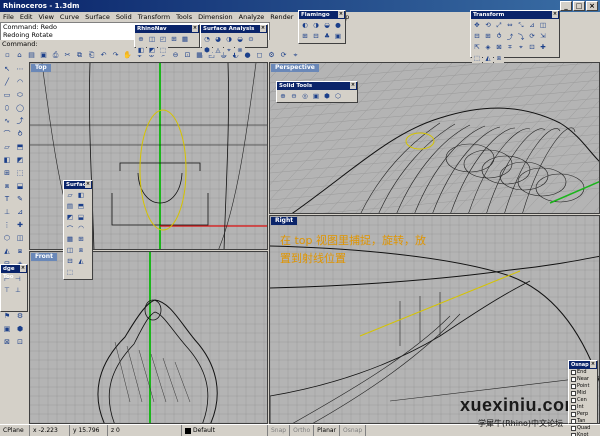 The width and height of the screenshot is (600, 436). What do you see at coordinates (327, 36) in the screenshot?
I see `flamingo-tool-icon: ♣` at bounding box center [327, 36].